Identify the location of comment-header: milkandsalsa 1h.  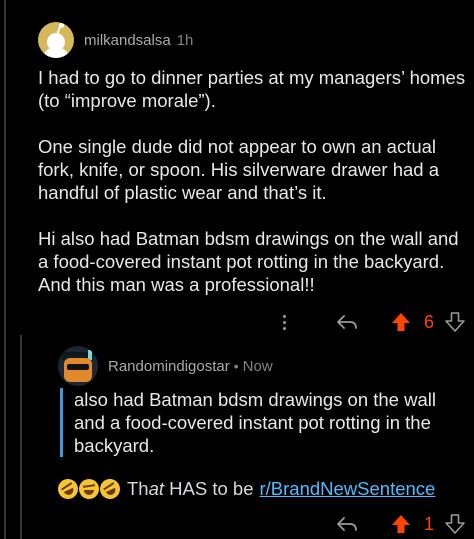
(253, 40).